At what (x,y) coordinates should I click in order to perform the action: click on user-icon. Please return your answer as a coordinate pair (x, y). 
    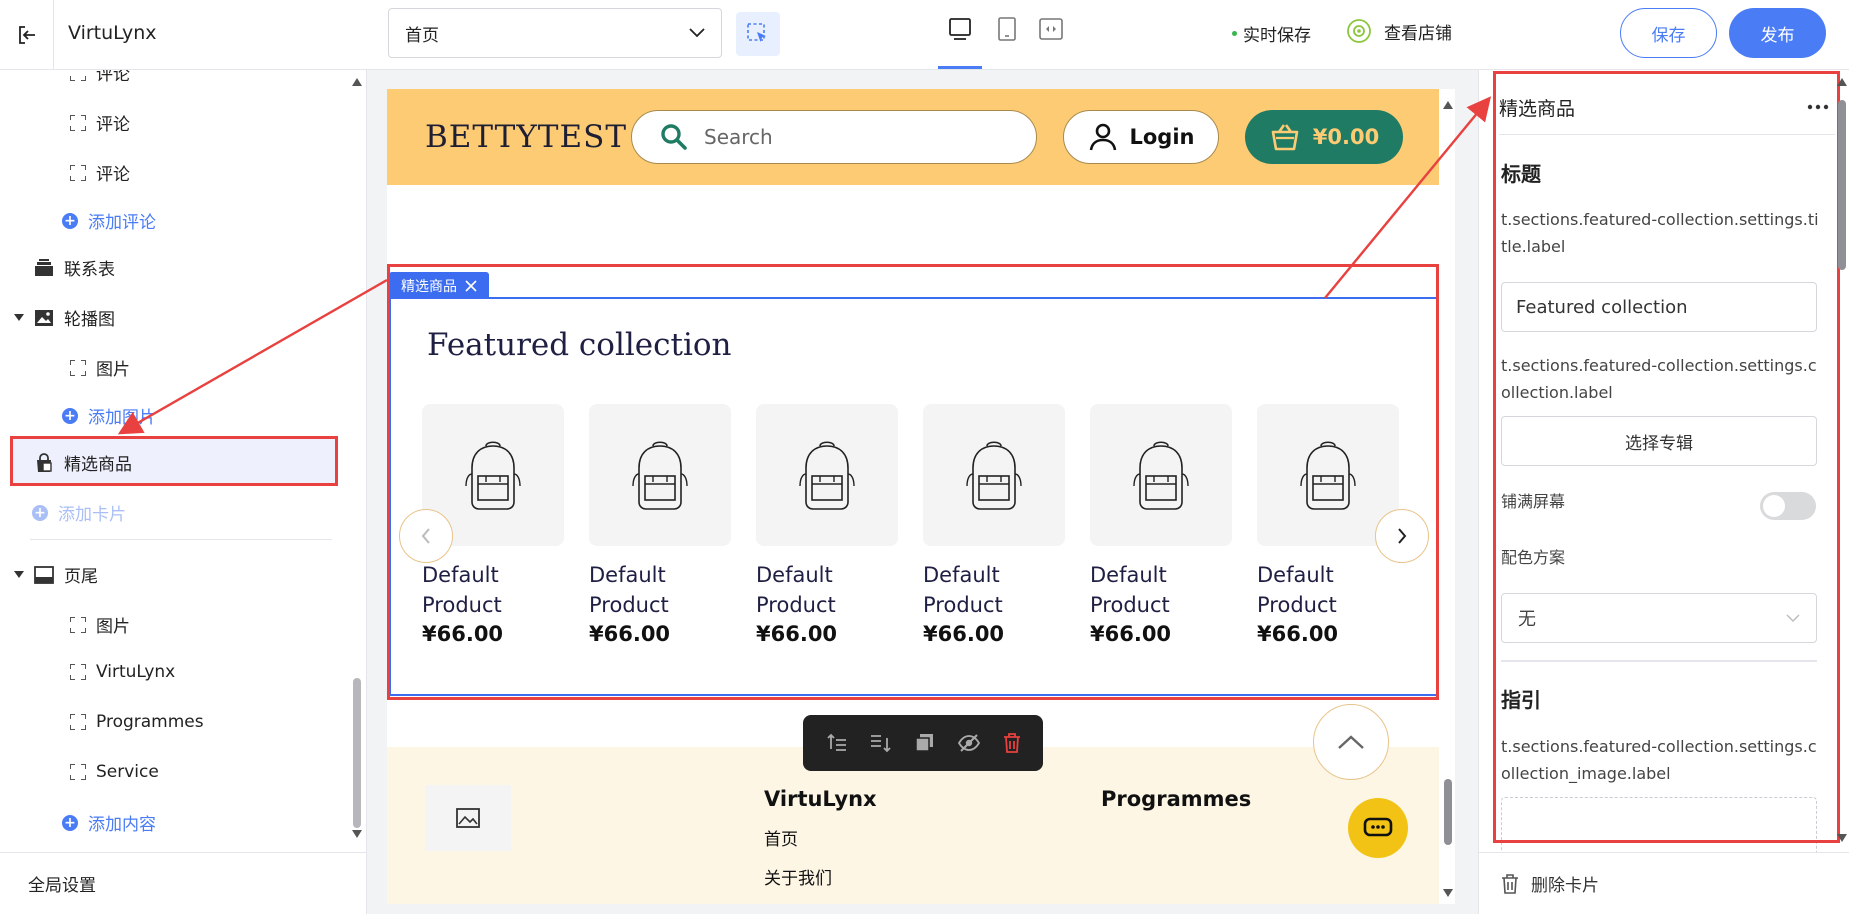
    Looking at the image, I should click on (1102, 137).